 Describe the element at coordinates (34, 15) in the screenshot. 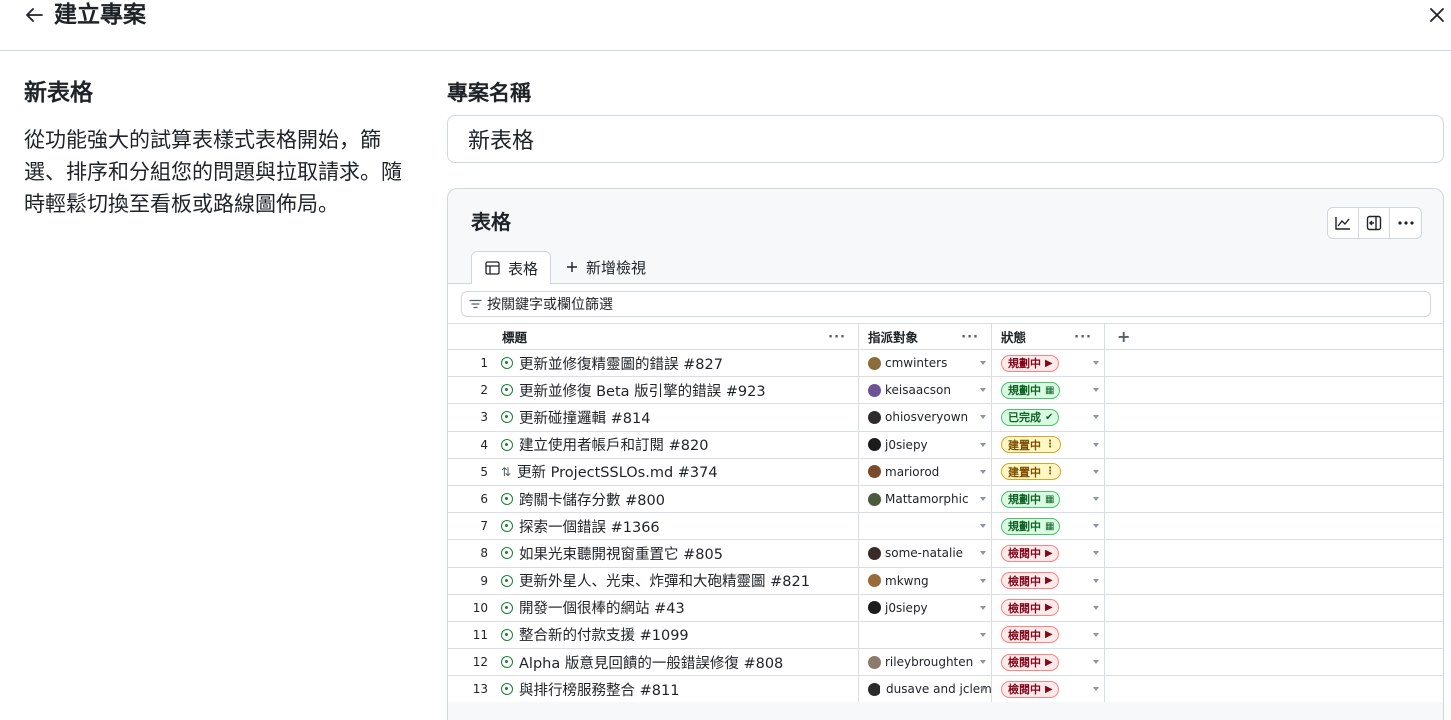

I see `back-button` at that location.